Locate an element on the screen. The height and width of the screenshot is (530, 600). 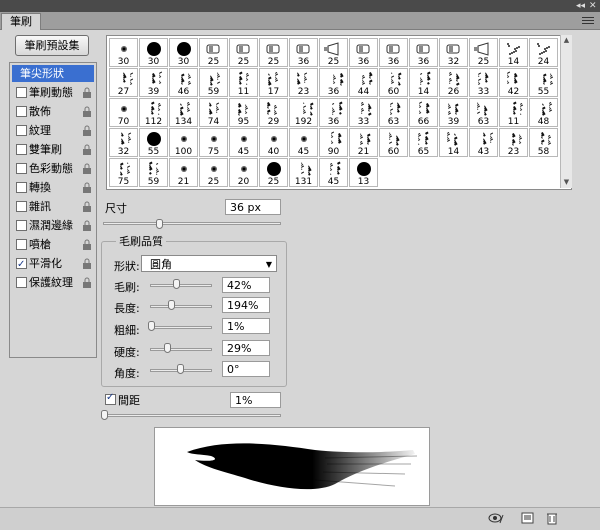
spacing-slider is located at coordinates (192, 415).